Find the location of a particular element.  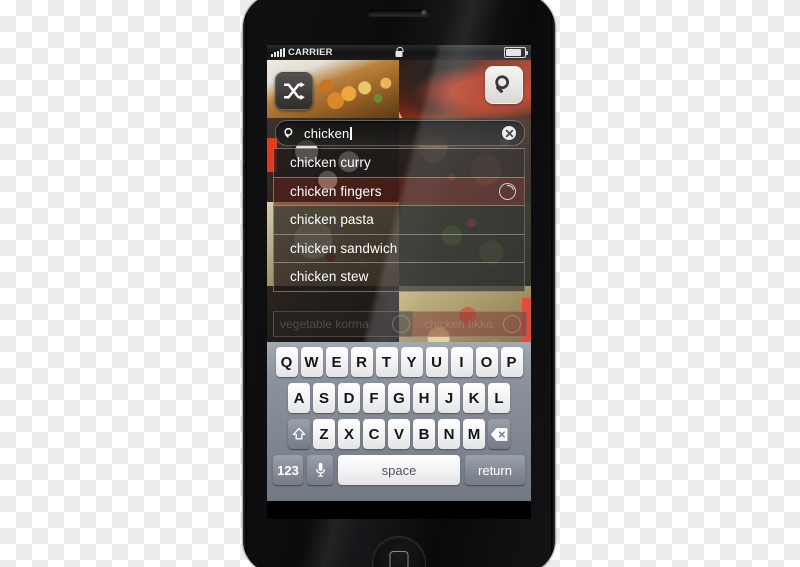

key-n: N is located at coordinates (449, 434).